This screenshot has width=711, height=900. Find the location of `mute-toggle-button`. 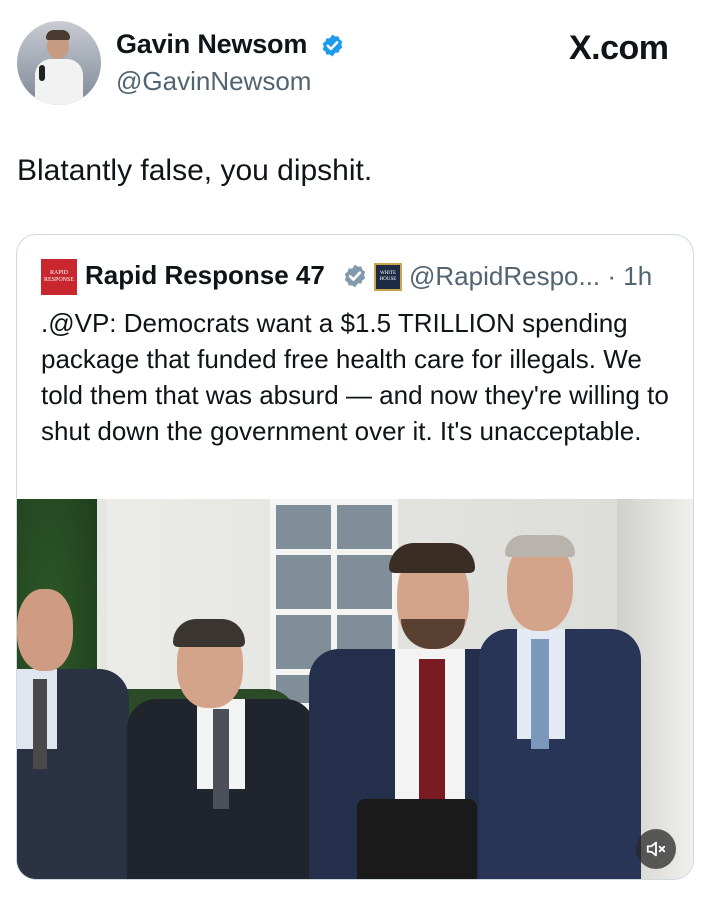

mute-toggle-button is located at coordinates (656, 849).